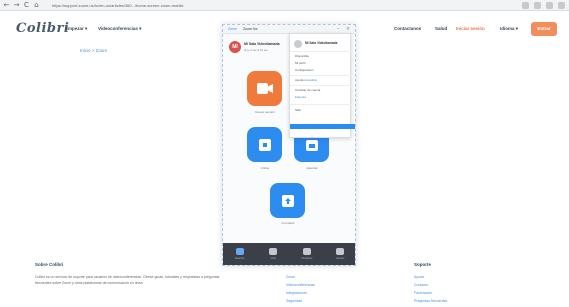 The width and height of the screenshot is (569, 307). Describe the element at coordinates (119, 29) in the screenshot. I see `nav-videoconferencias: Videoconferencias ▾` at that location.